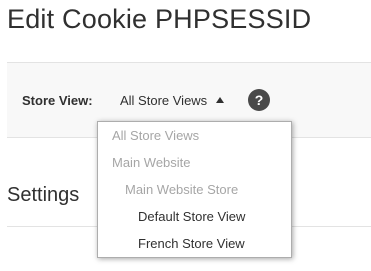  I want to click on help-icon: ?, so click(259, 100).